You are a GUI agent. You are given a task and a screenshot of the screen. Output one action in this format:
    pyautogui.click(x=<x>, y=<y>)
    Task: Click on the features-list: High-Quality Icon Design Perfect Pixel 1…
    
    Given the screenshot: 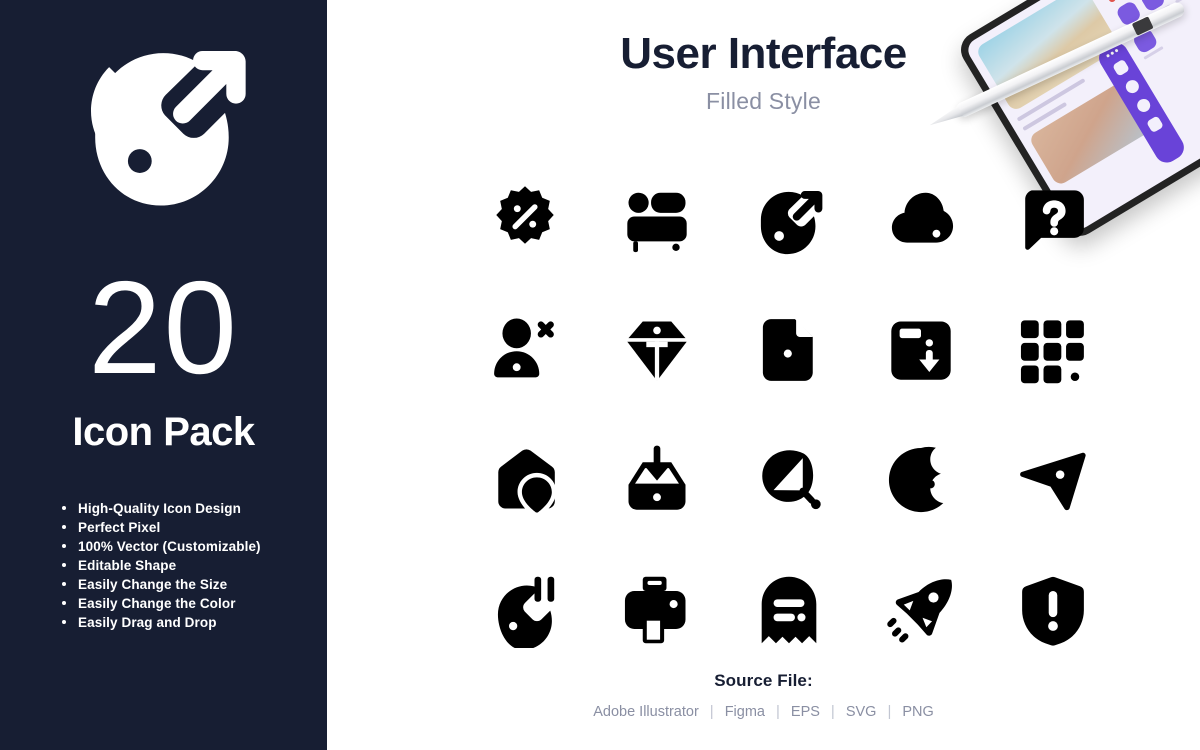 What is the action you would take?
    pyautogui.click(x=163, y=565)
    